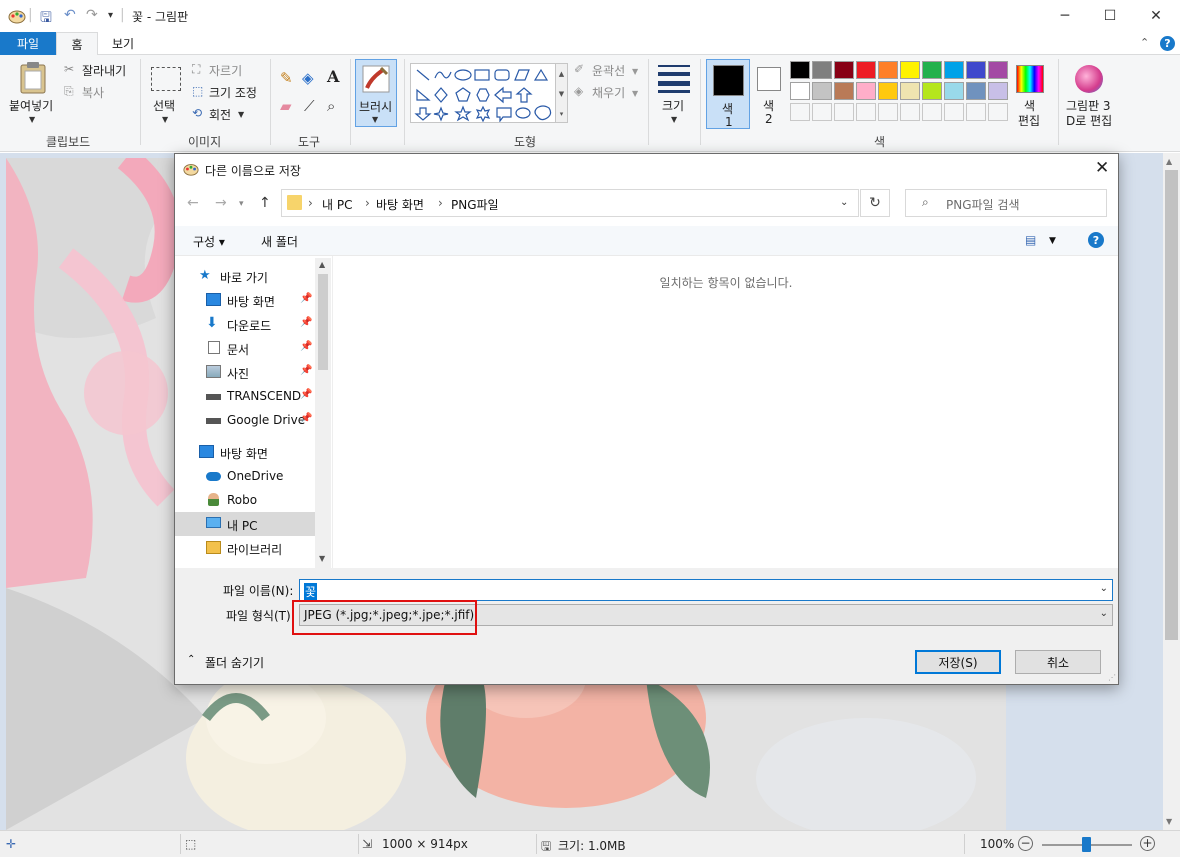 The height and width of the screenshot is (857, 1180). I want to click on organize-button: 구성 ▾, so click(209, 241).